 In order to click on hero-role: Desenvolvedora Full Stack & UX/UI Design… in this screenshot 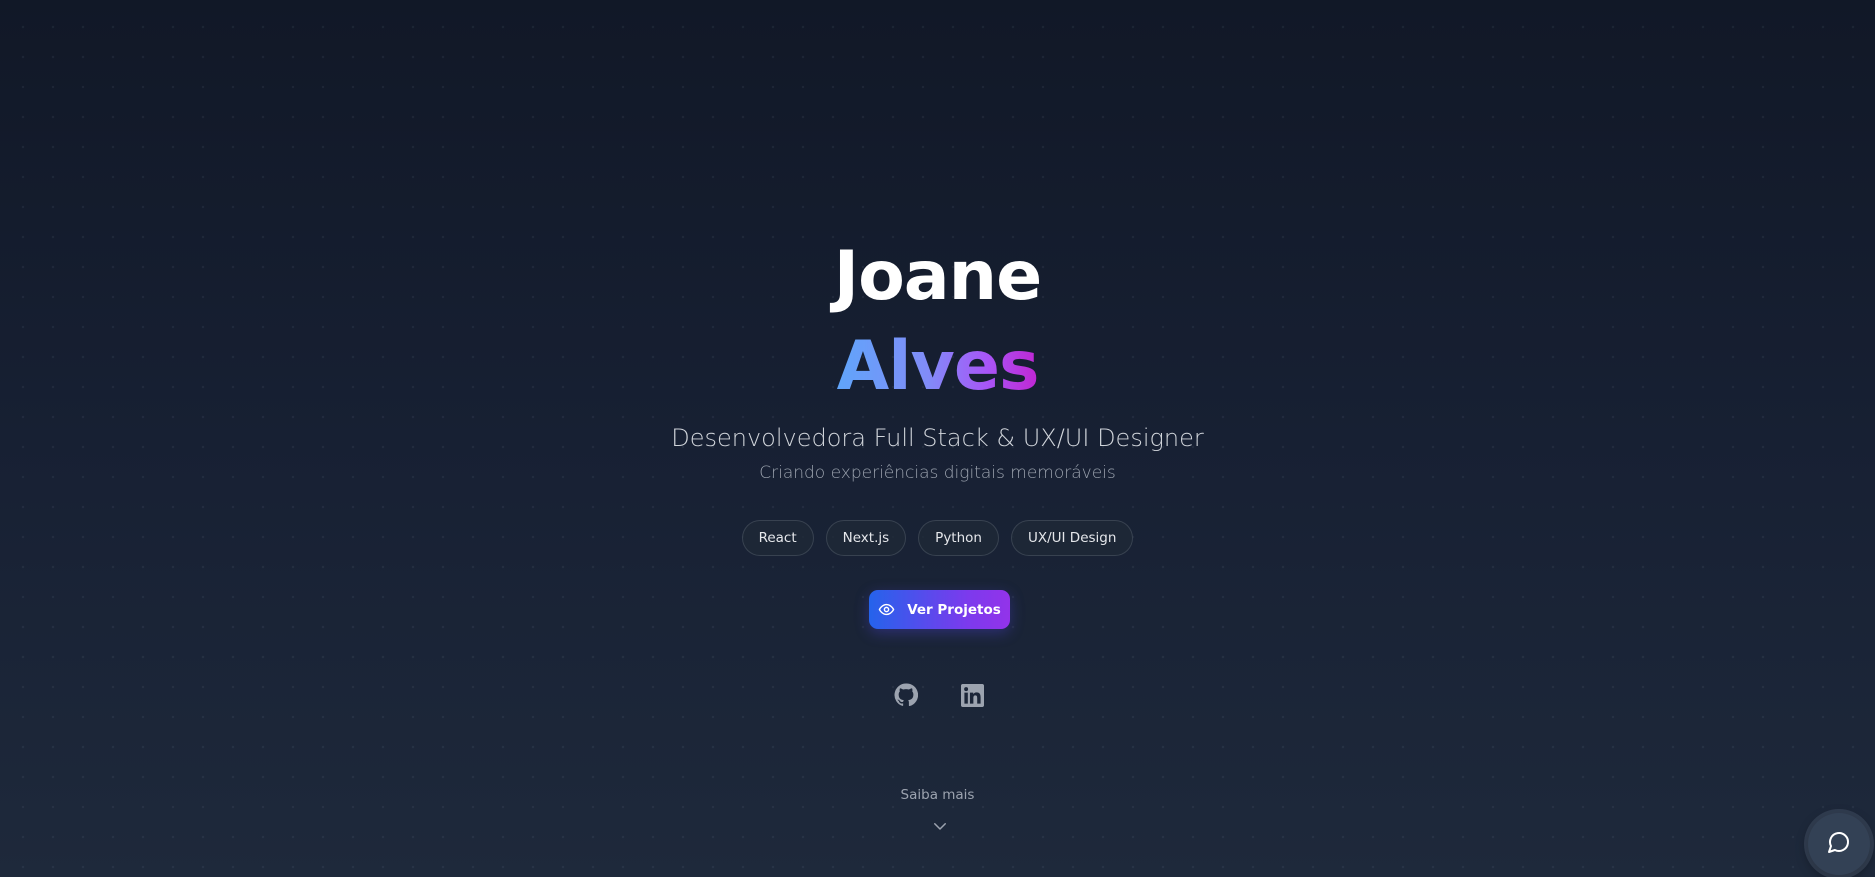, I will do `click(937, 438)`.